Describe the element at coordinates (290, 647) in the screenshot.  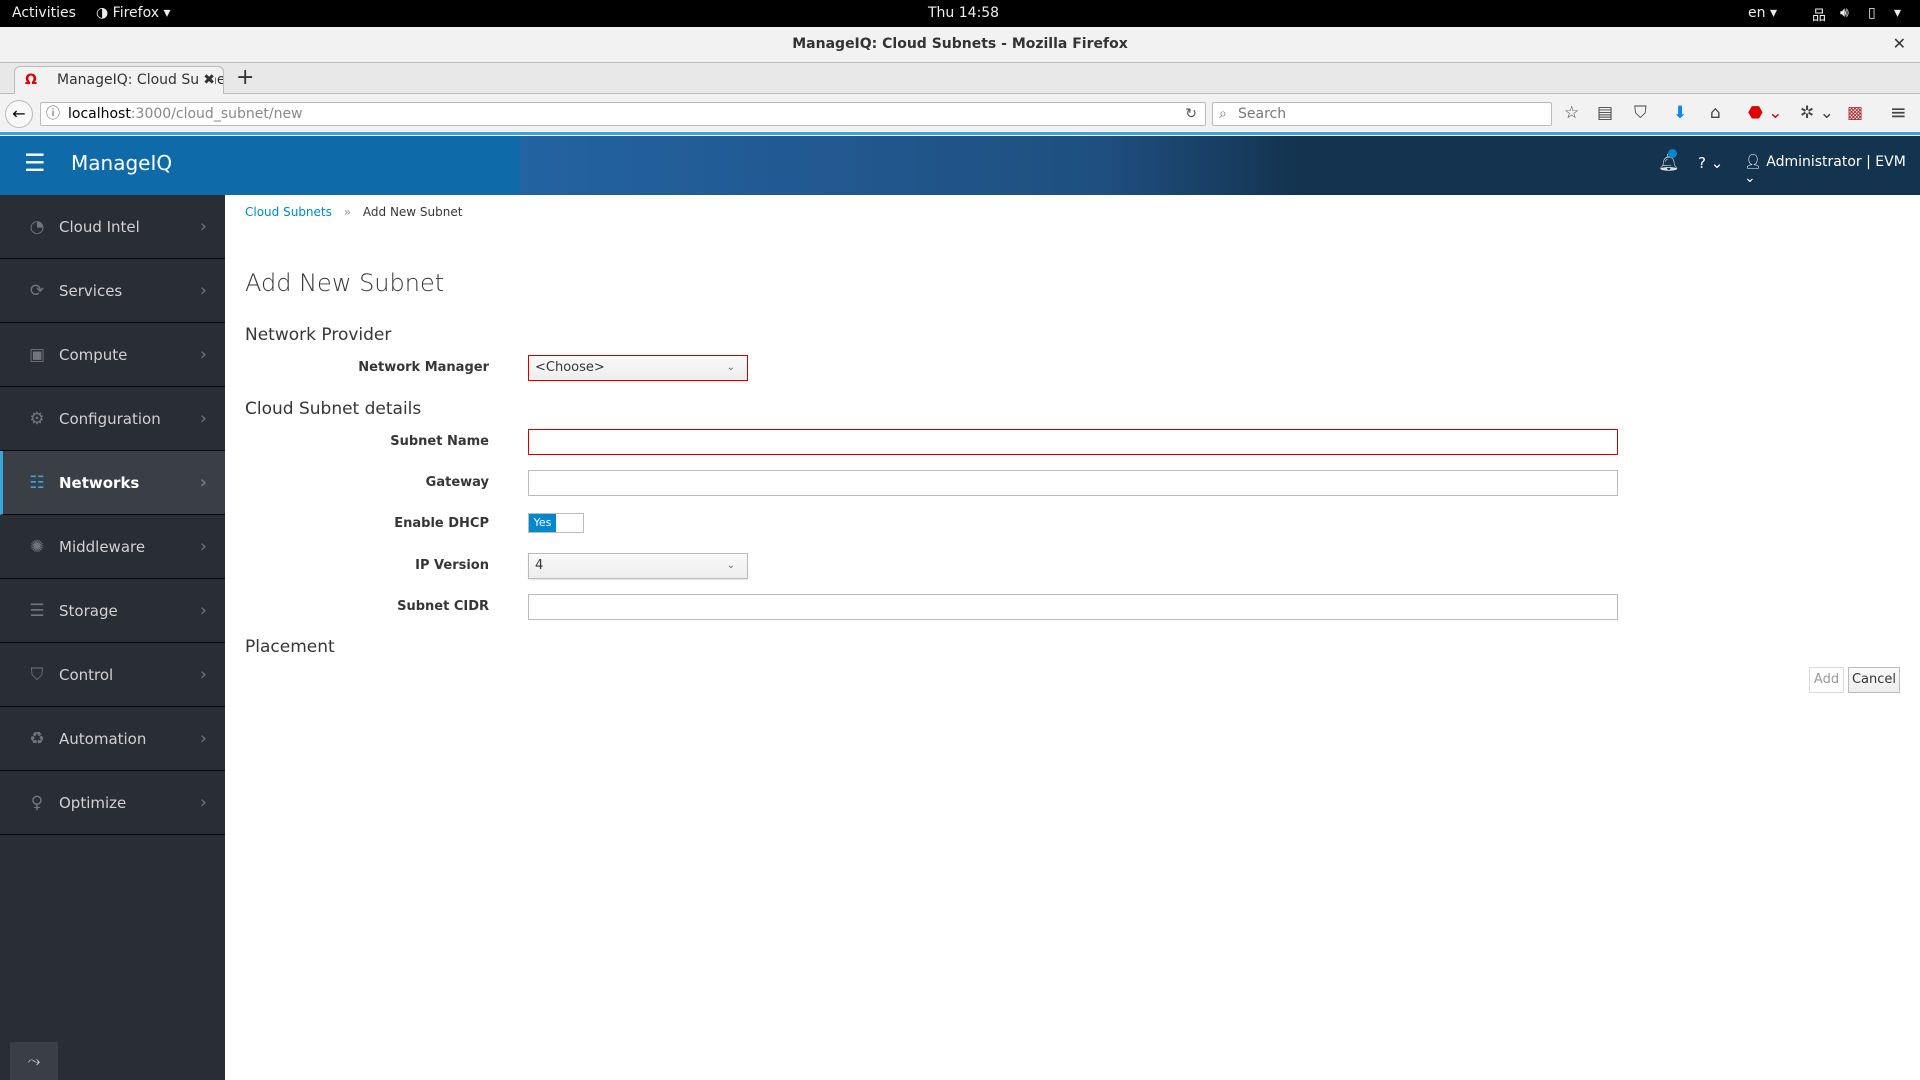
I see `section-placement: Placement` at that location.